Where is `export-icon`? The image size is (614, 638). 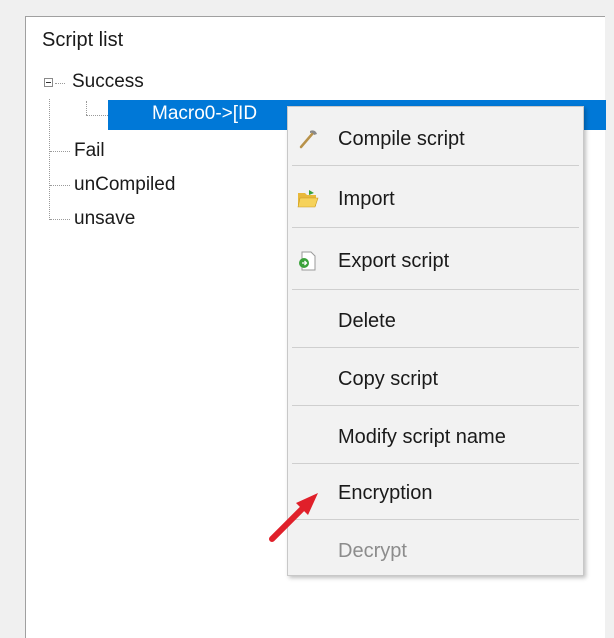
export-icon is located at coordinates (308, 261).